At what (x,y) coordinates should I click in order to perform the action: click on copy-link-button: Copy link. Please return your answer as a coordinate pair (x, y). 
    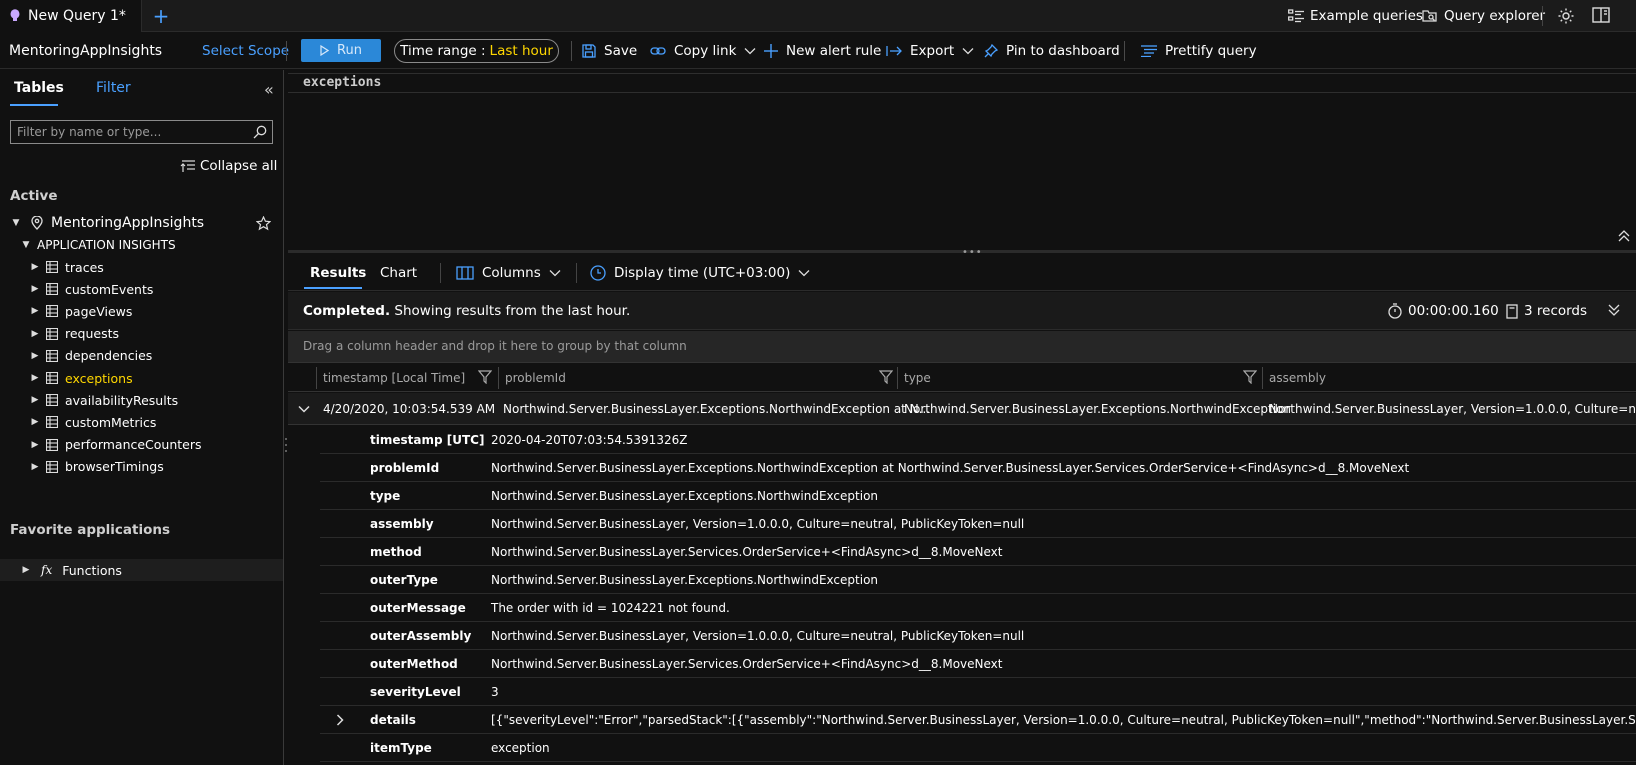
    Looking at the image, I should click on (703, 51).